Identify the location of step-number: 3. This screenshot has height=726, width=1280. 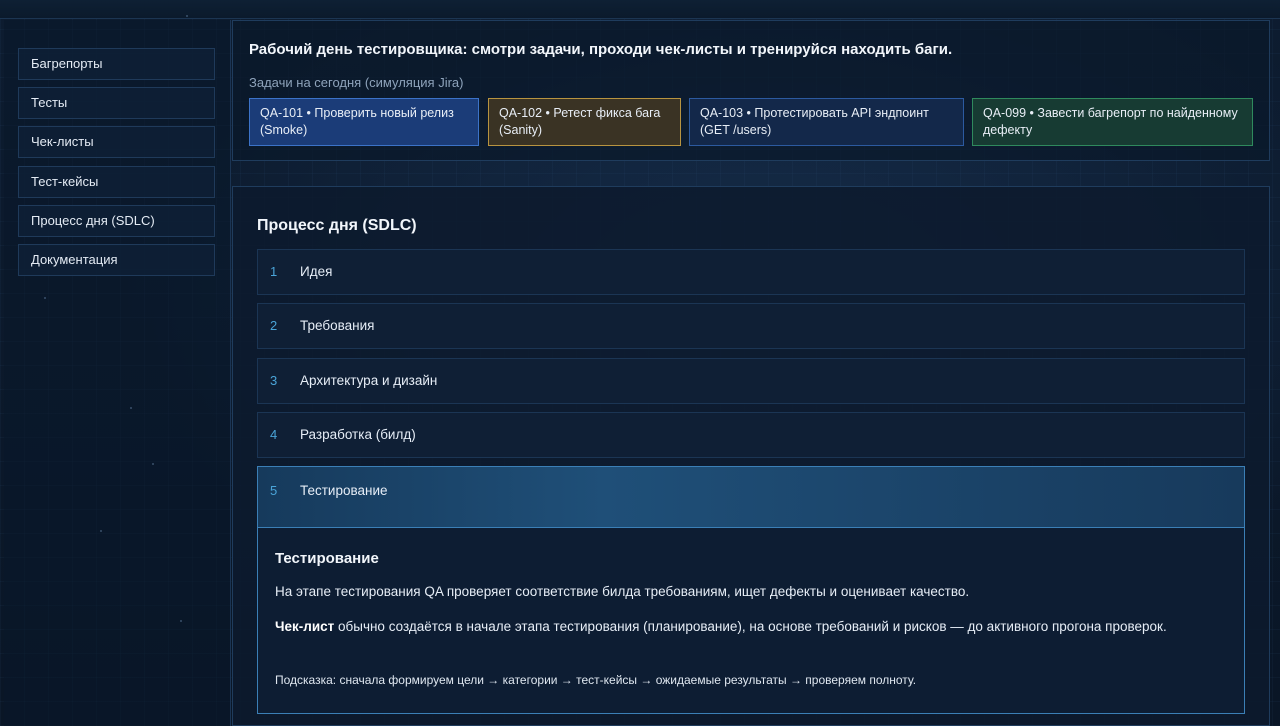
(274, 380).